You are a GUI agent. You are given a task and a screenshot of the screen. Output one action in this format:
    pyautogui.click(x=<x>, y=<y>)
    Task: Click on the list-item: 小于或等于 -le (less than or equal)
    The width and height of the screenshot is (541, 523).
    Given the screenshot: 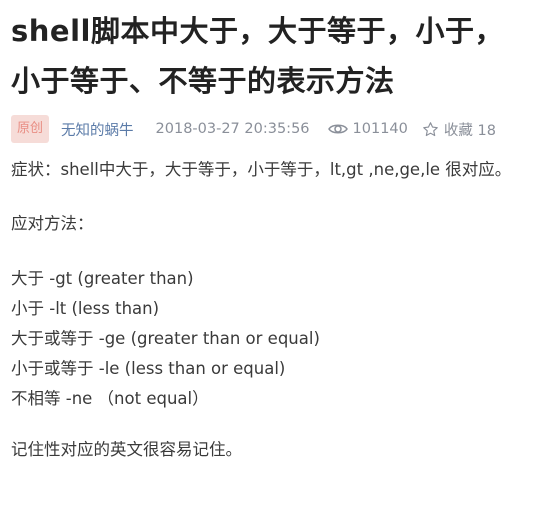 What is the action you would take?
    pyautogui.click(x=148, y=368)
    